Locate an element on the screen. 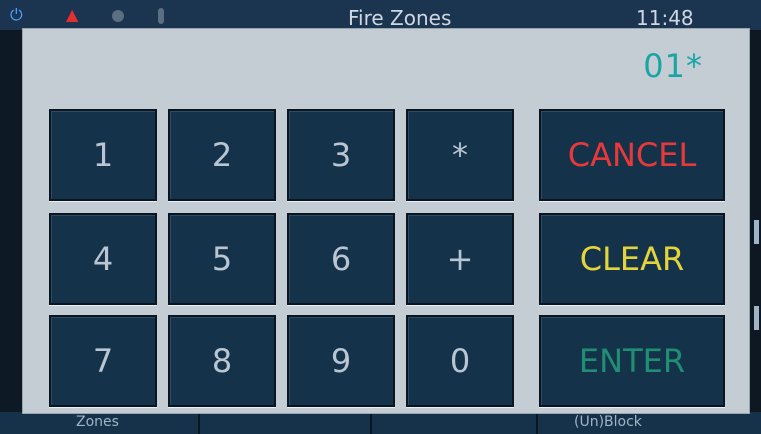 This screenshot has height=434, width=761. right-edge-panel is located at coordinates (755, 221).